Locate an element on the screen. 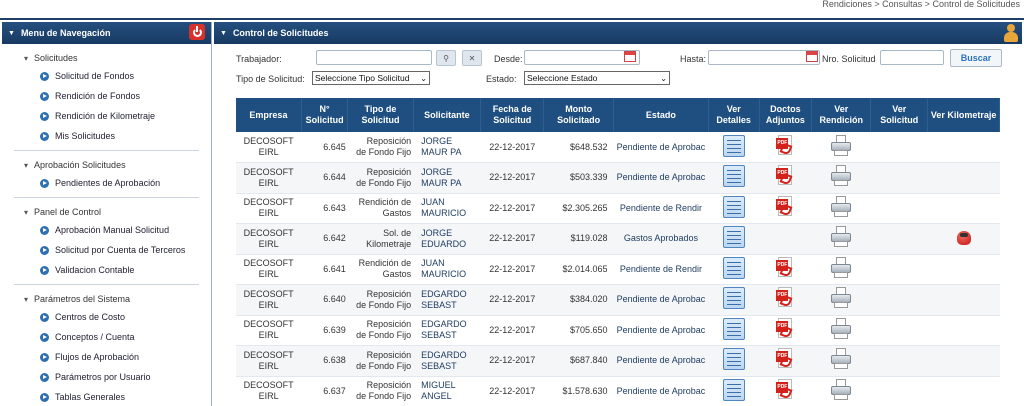 The width and height of the screenshot is (1024, 406). trabajador-input is located at coordinates (374, 57).